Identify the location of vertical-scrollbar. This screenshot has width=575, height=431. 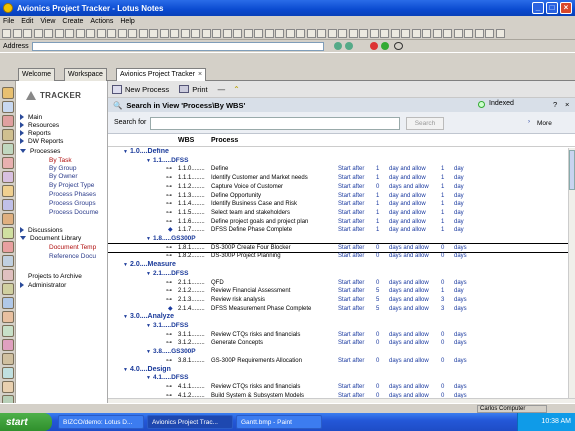
(571, 273).